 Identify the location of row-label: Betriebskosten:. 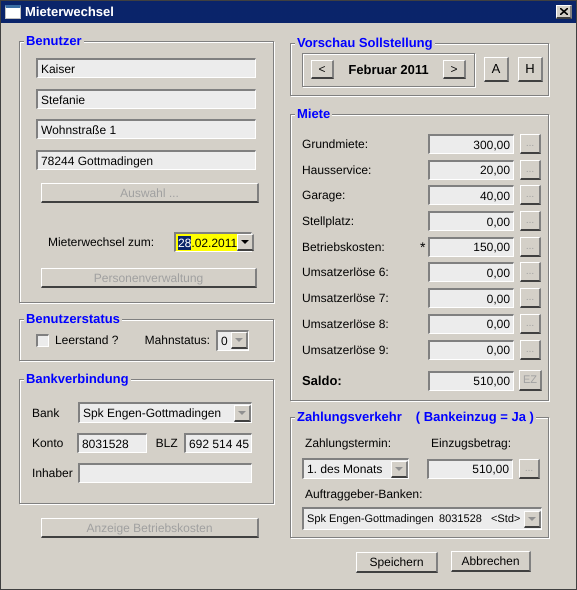
(344, 247).